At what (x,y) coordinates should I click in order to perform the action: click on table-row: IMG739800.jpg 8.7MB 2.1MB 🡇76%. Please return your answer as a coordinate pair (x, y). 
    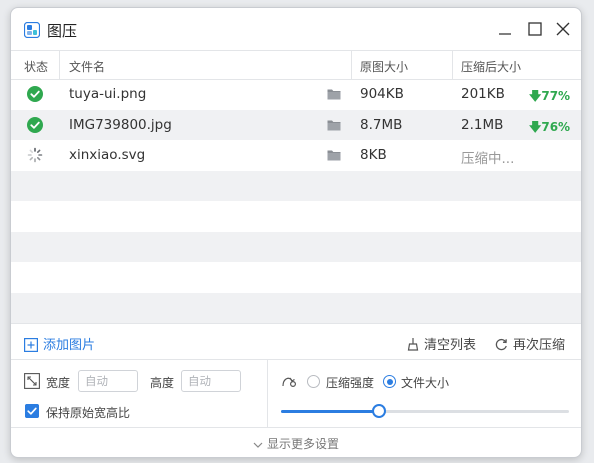
    Looking at the image, I should click on (296, 124).